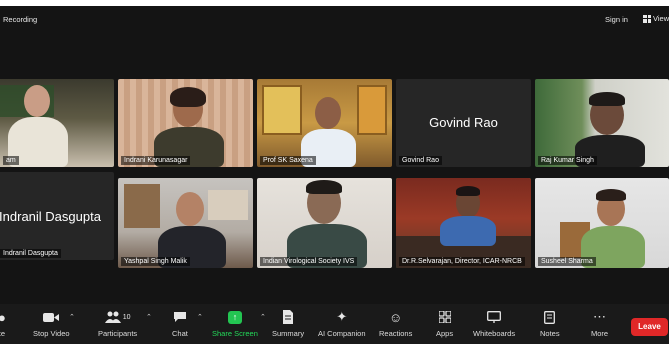 The image size is (669, 344). I want to click on recording-indicator: Recording, so click(20, 19).